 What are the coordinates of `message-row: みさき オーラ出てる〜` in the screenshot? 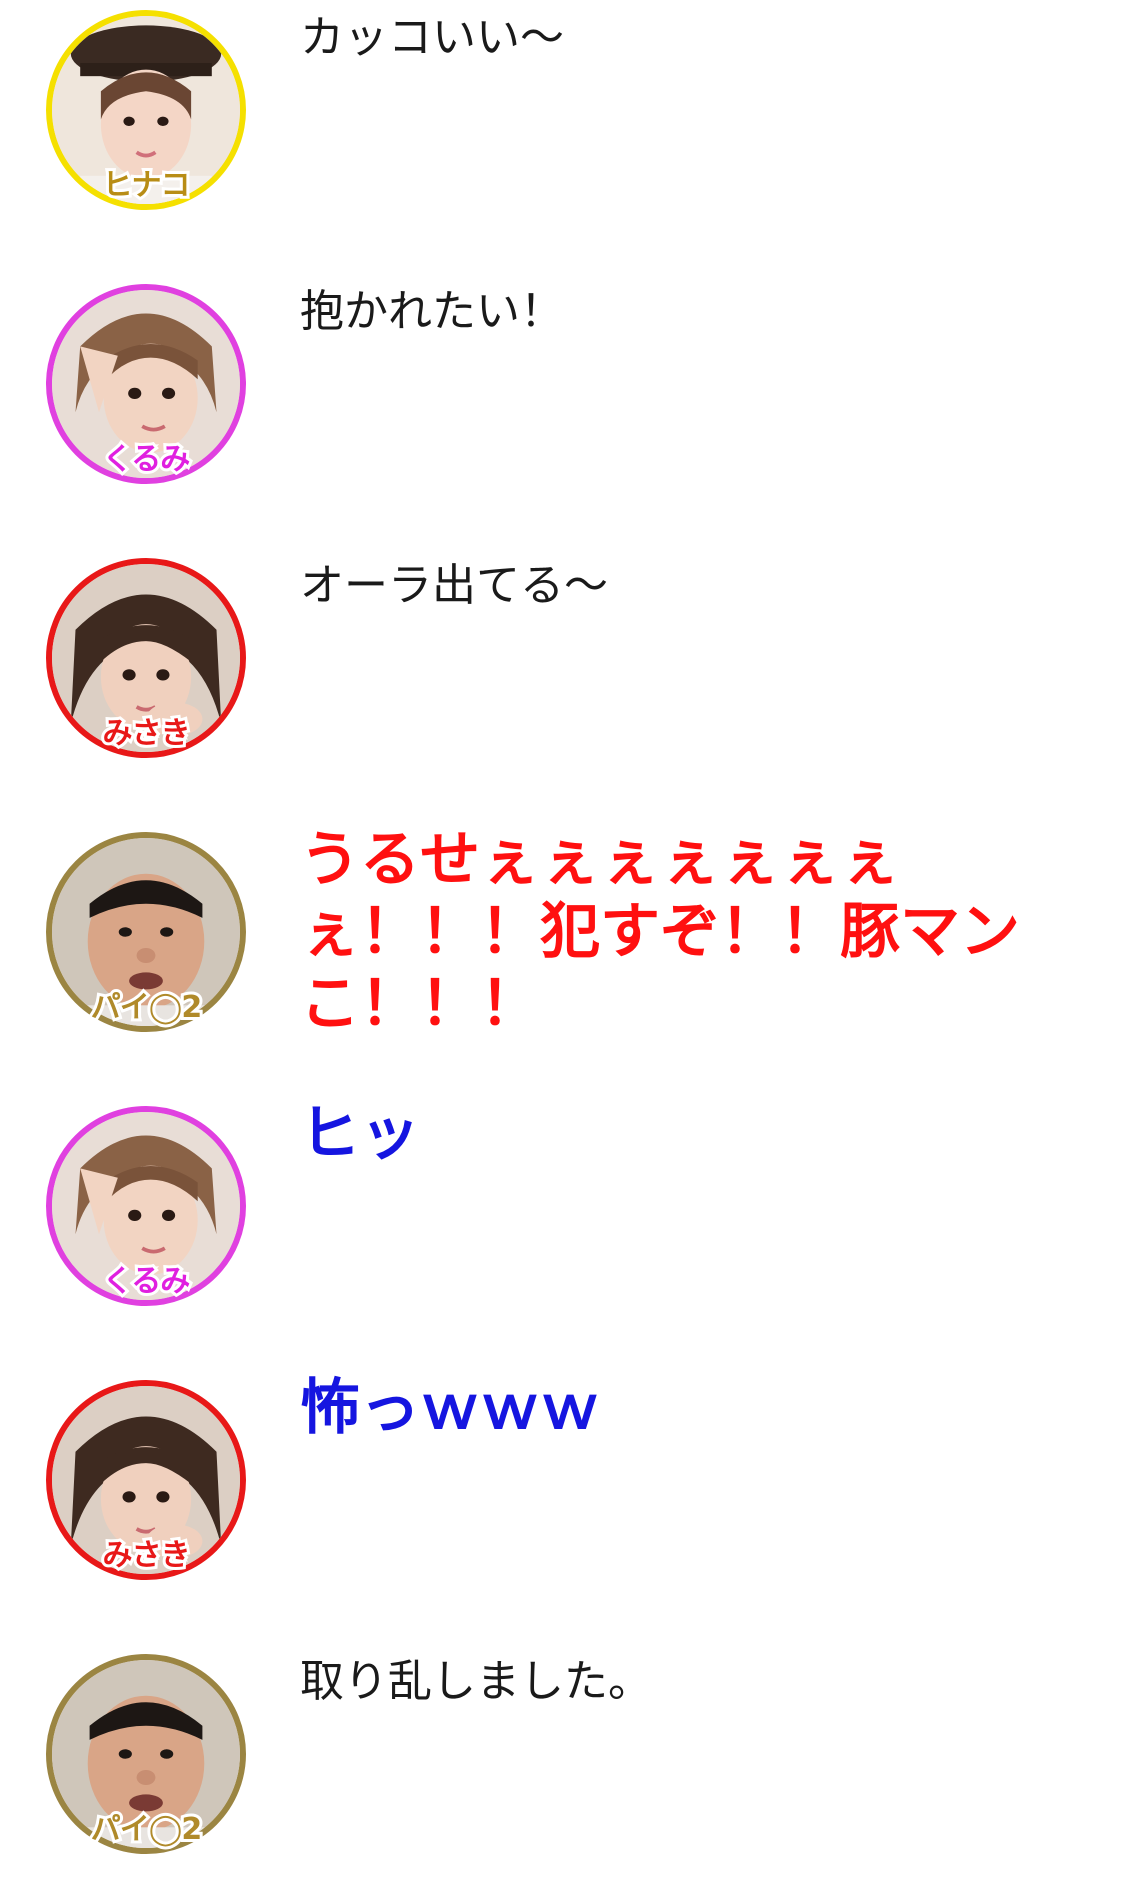 It's located at (562, 678).